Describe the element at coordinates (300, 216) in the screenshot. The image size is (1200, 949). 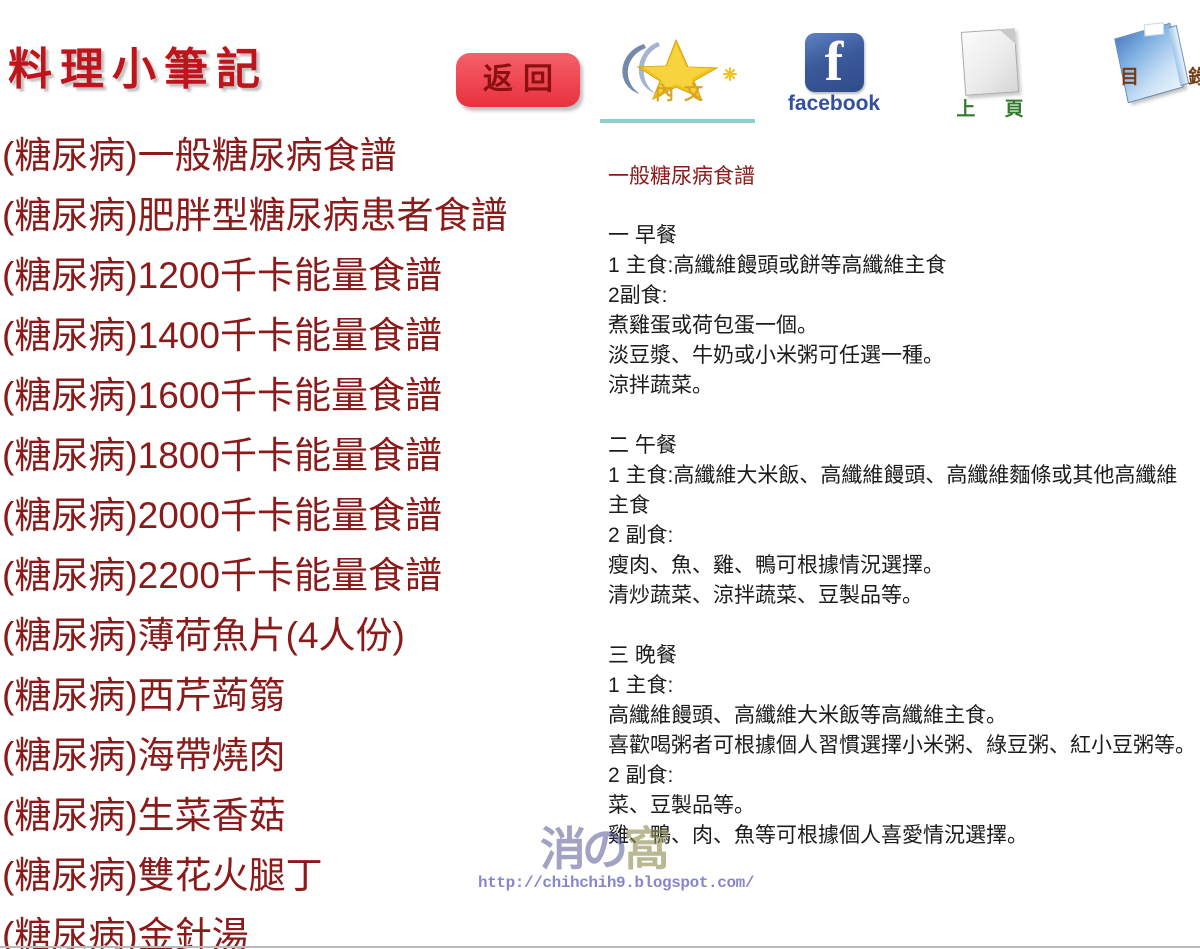
I see `recipe-list-item: (糖尿病)肥胖型糖尿病患者食譜` at that location.